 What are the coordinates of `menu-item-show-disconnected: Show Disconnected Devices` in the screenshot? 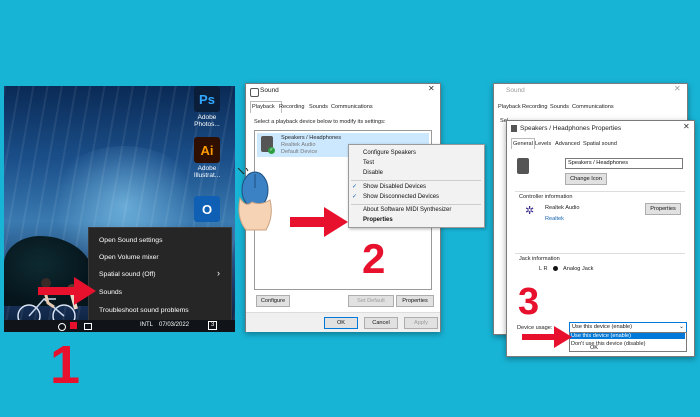 It's located at (401, 197).